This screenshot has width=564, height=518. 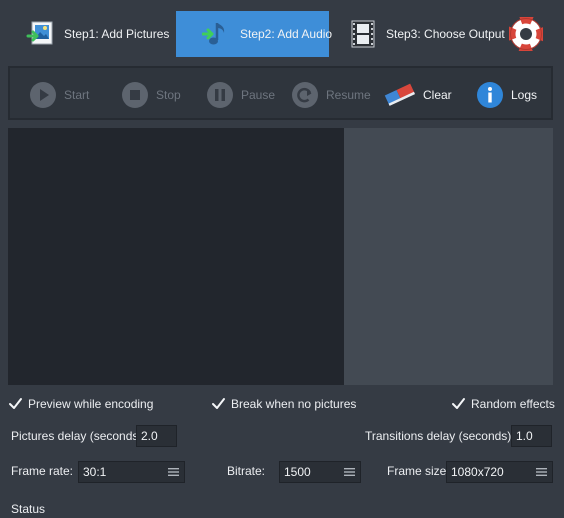 I want to click on tab-add-audio: Step2: Add Audio, so click(x=254, y=34).